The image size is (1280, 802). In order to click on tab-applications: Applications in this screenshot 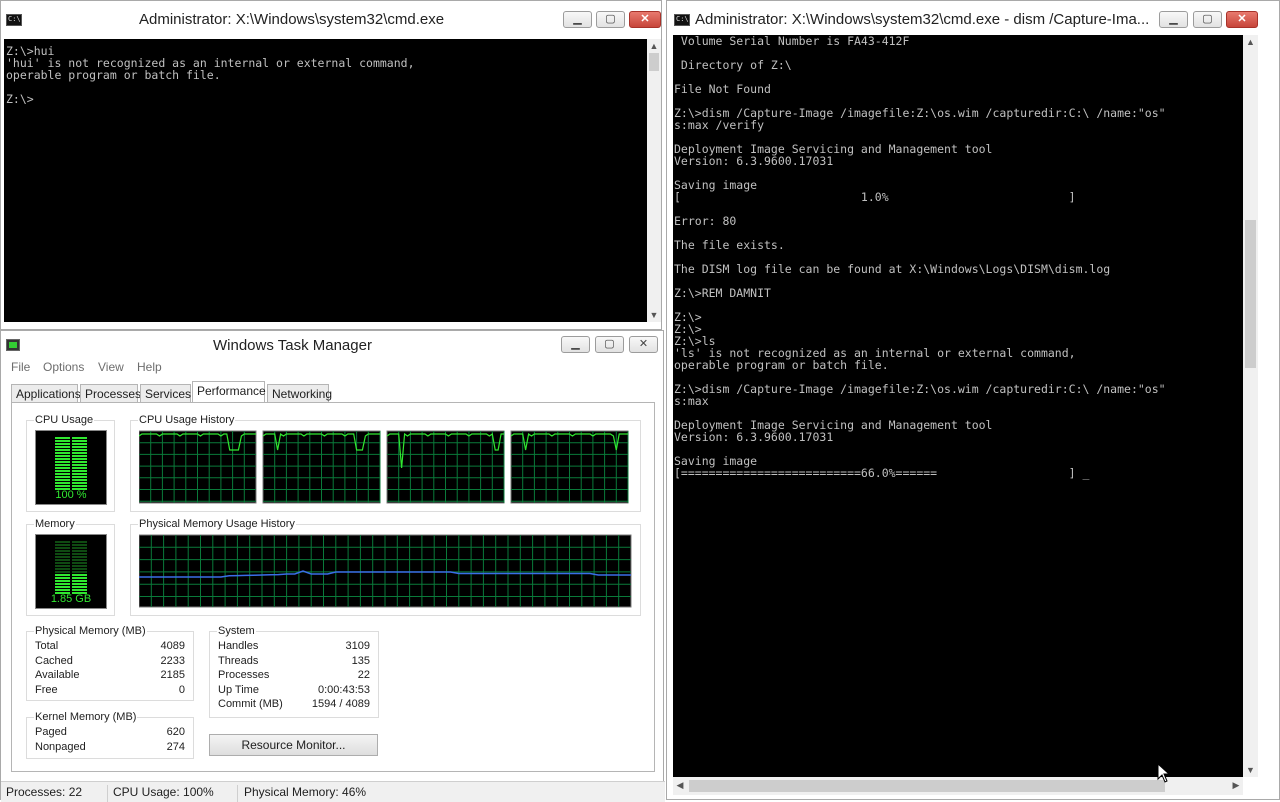, I will do `click(46, 393)`.